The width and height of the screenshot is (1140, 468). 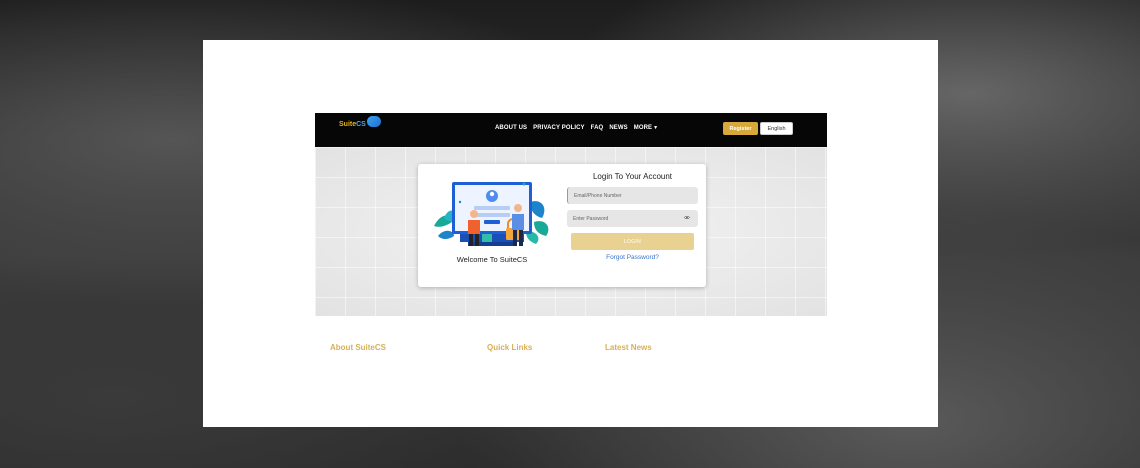 What do you see at coordinates (598, 195) in the screenshot?
I see `email-placeholder: Email/Phone Number` at bounding box center [598, 195].